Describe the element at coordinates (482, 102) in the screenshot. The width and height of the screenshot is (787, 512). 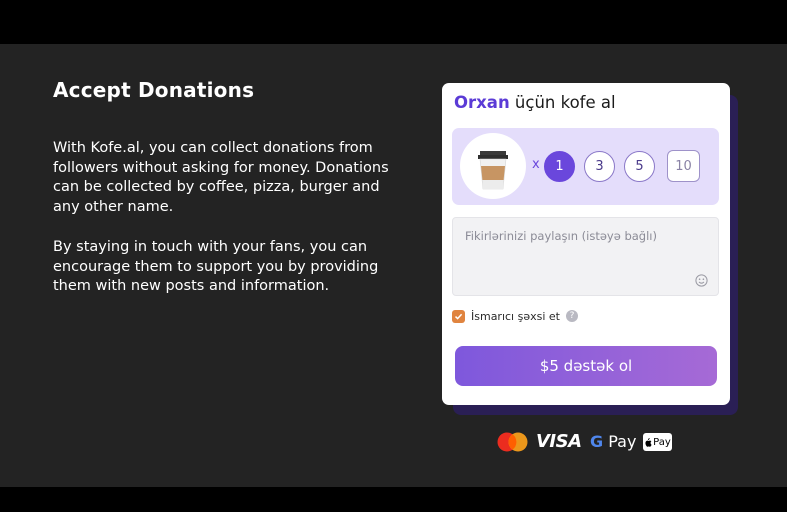
I see `creator-name: Orxan` at that location.